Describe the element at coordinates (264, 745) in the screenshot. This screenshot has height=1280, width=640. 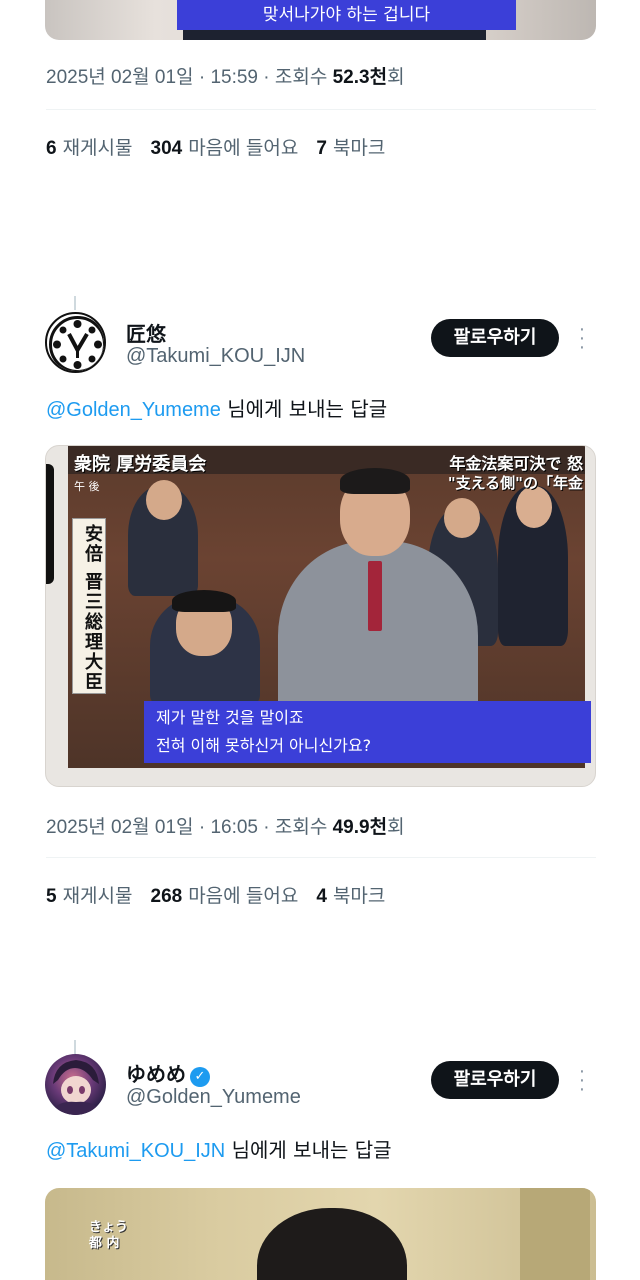
I see `subtitle-line: 전혀 이해 못하신거 아니신가요?` at that location.